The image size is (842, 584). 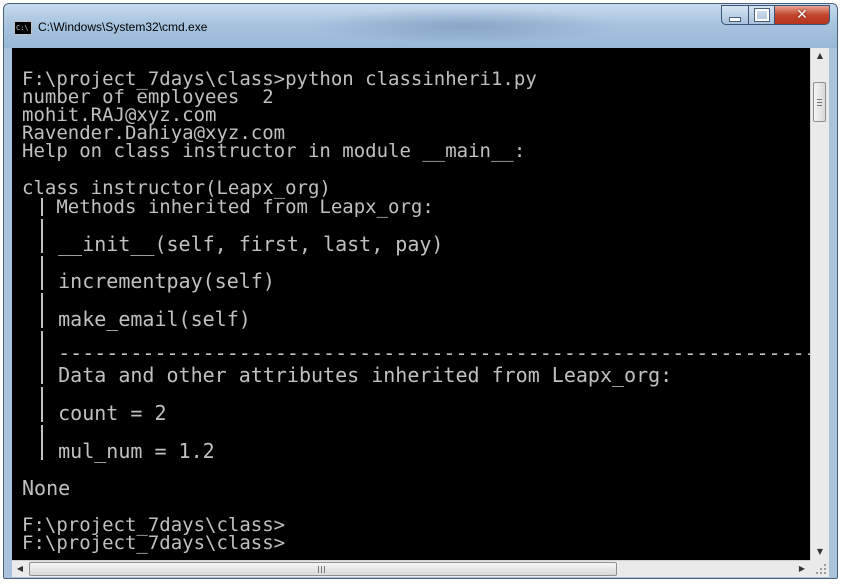 I want to click on console-line: __init__(self, first, last, pay), so click(x=233, y=244).